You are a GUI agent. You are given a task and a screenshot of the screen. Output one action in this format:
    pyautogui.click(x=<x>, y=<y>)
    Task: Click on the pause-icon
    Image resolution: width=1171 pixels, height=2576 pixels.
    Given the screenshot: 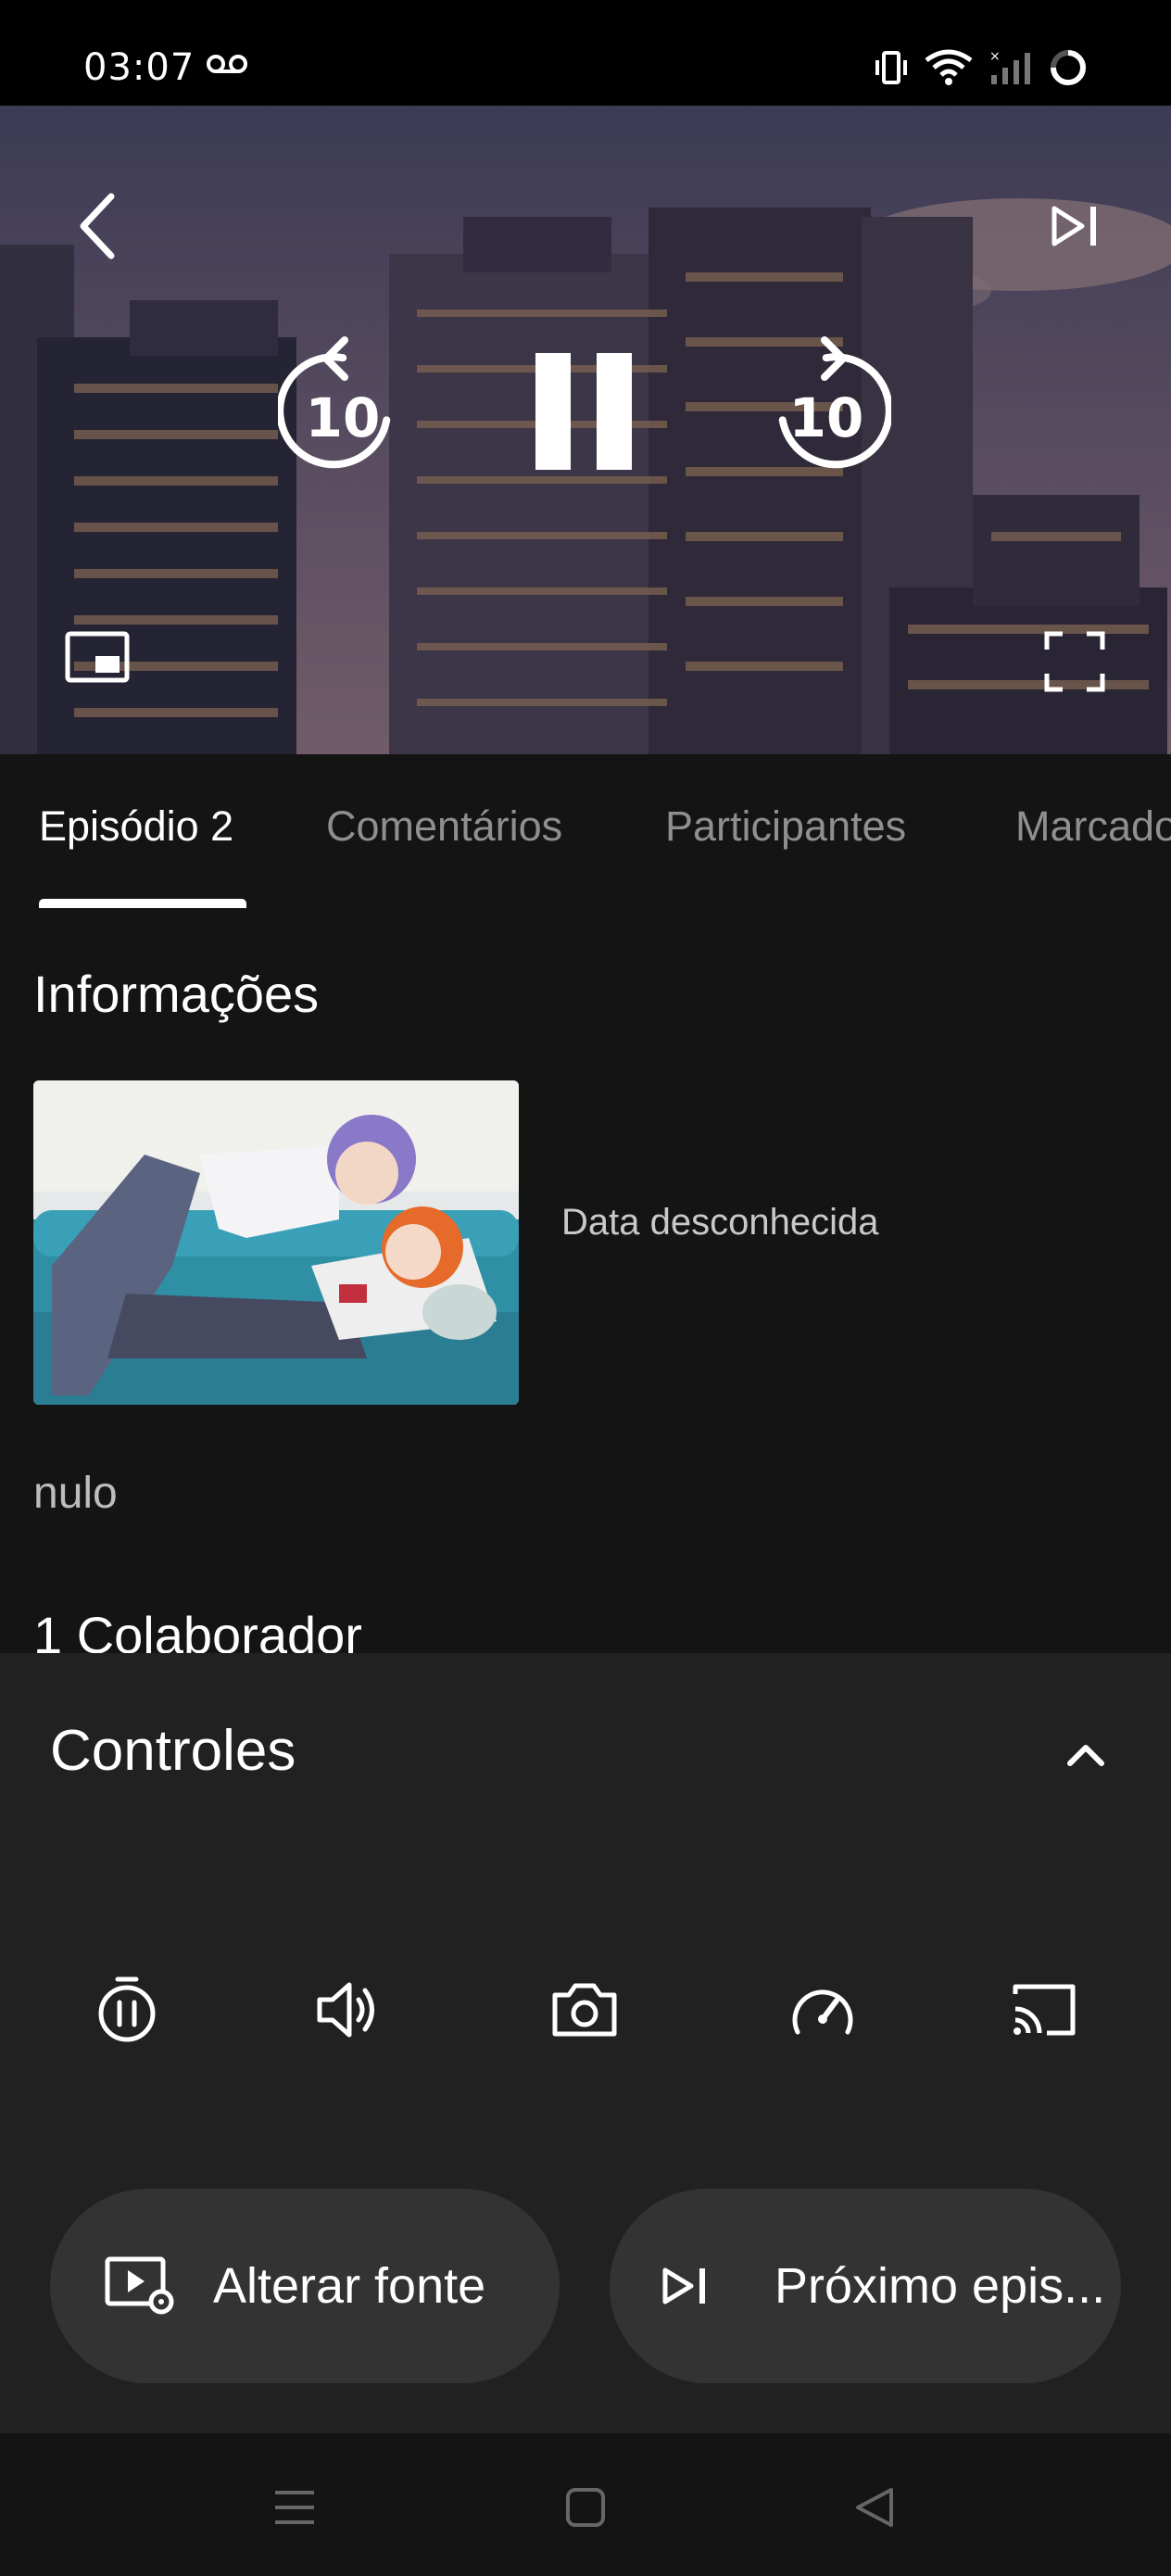 What is the action you would take?
    pyautogui.click(x=584, y=411)
    